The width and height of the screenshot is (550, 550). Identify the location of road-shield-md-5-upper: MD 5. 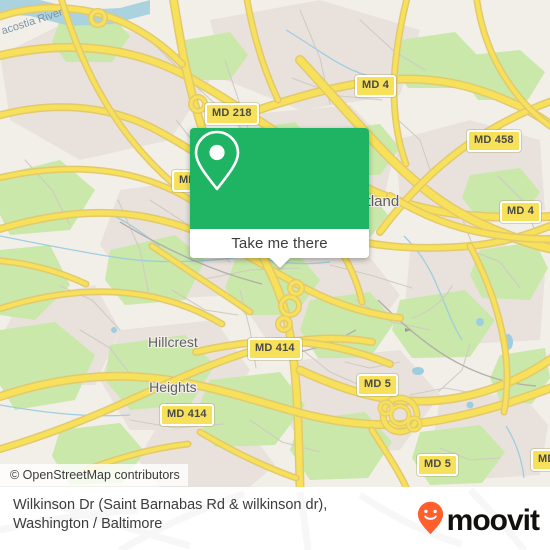
(378, 385).